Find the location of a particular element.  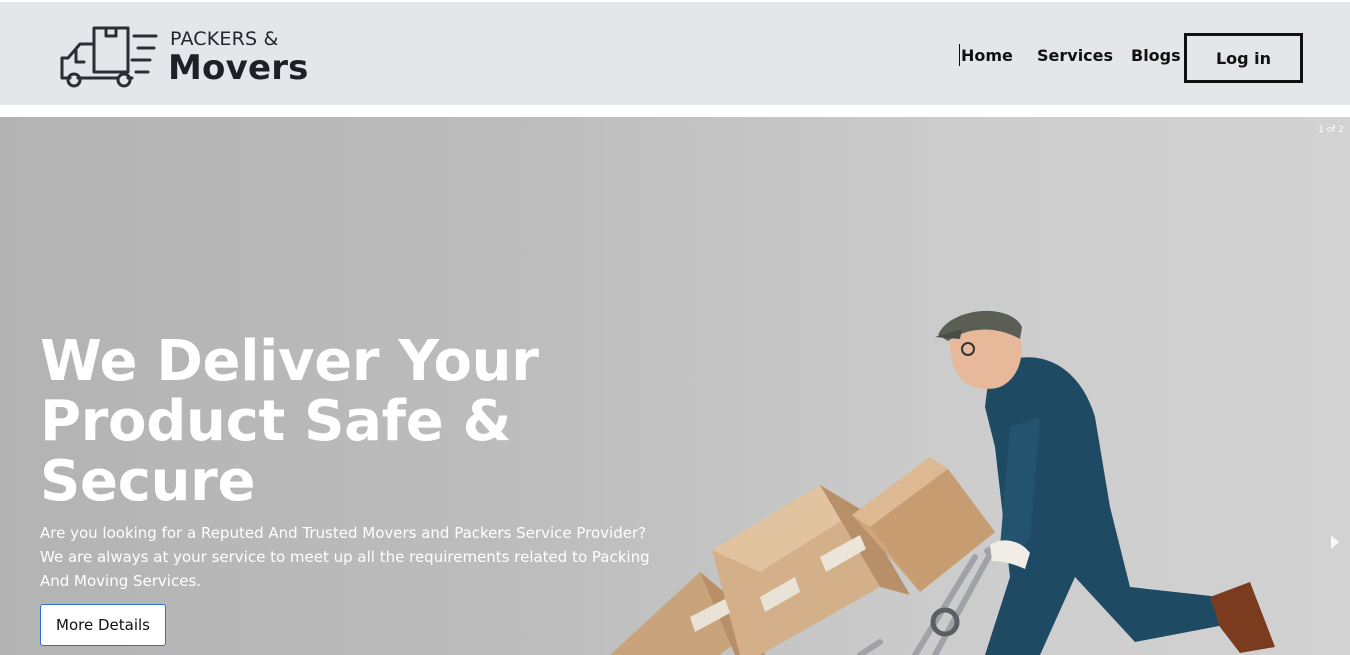

brand-main-text: Movers is located at coordinates (238, 68).